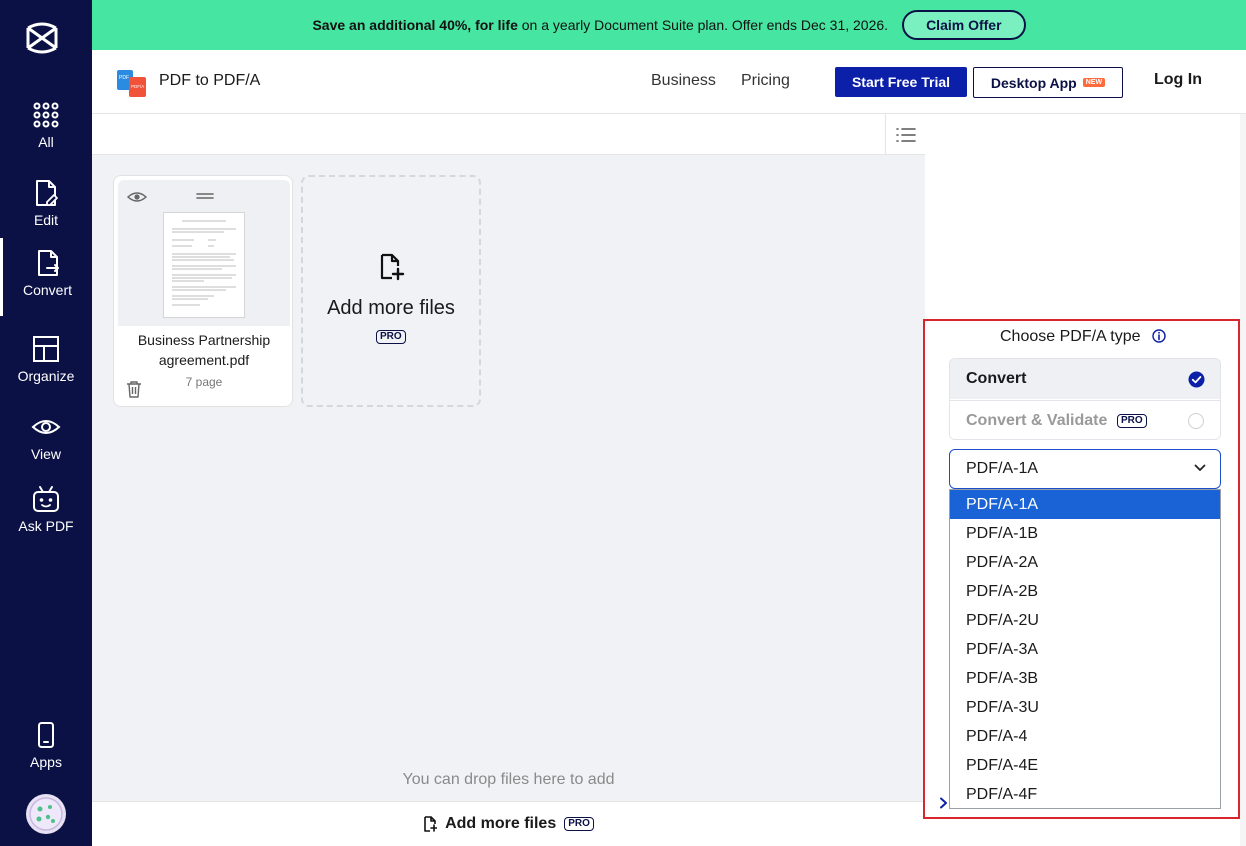  What do you see at coordinates (415, 25) in the screenshot?
I see `promo-strong-text: Save an additional 40%, for life` at bounding box center [415, 25].